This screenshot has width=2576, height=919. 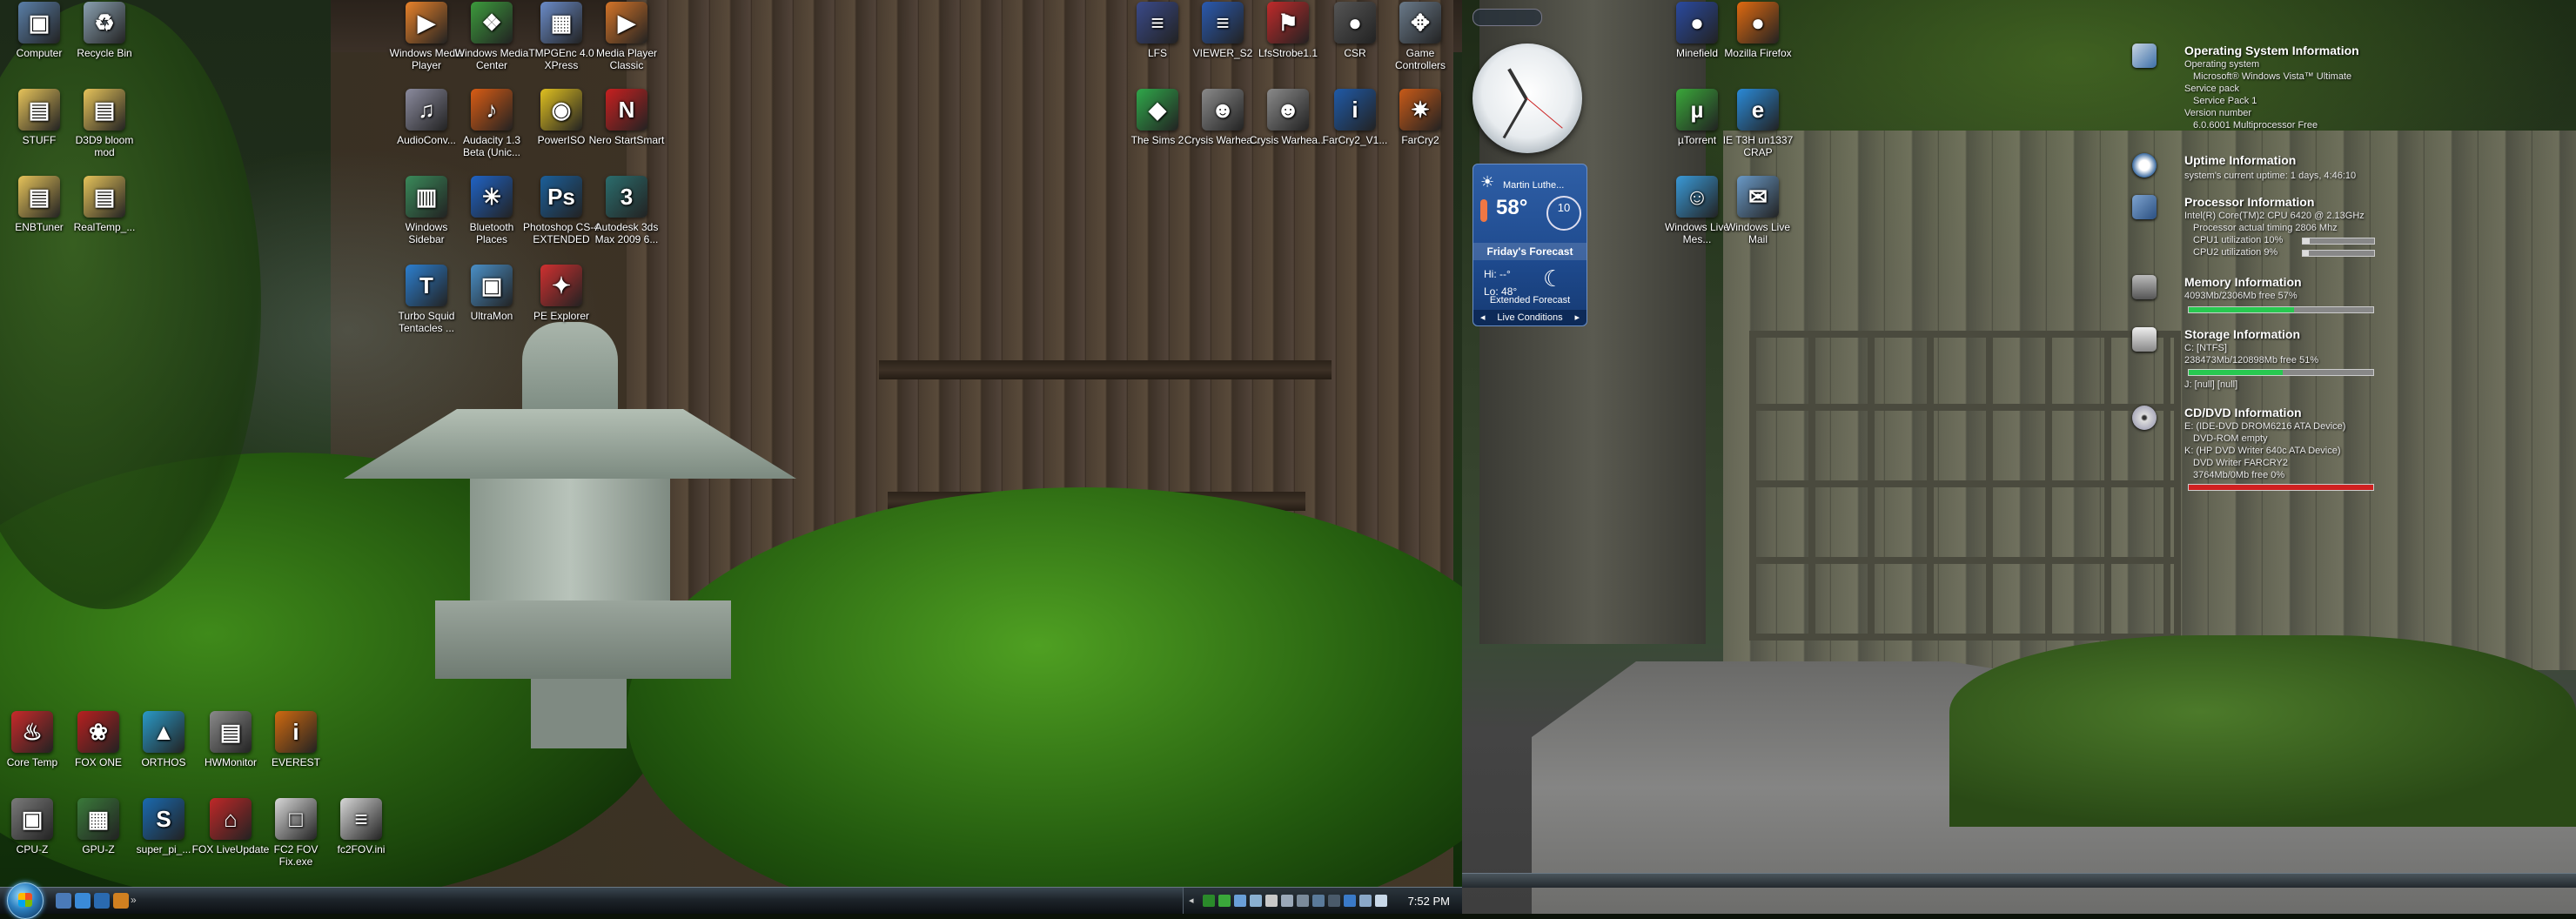 I want to click on storage-bar-fill, so click(x=2236, y=372).